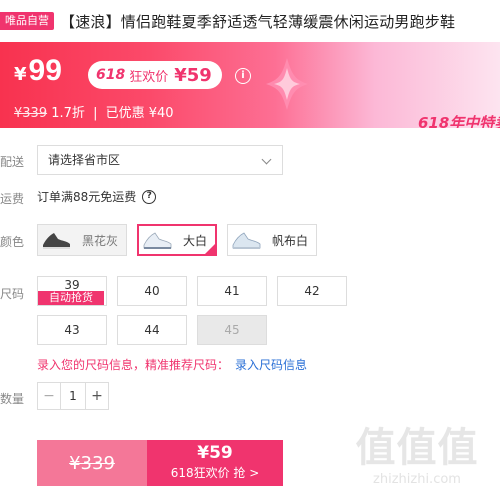 The image size is (500, 501). What do you see at coordinates (177, 240) in the screenshot?
I see `color-option-white: 大白` at bounding box center [177, 240].